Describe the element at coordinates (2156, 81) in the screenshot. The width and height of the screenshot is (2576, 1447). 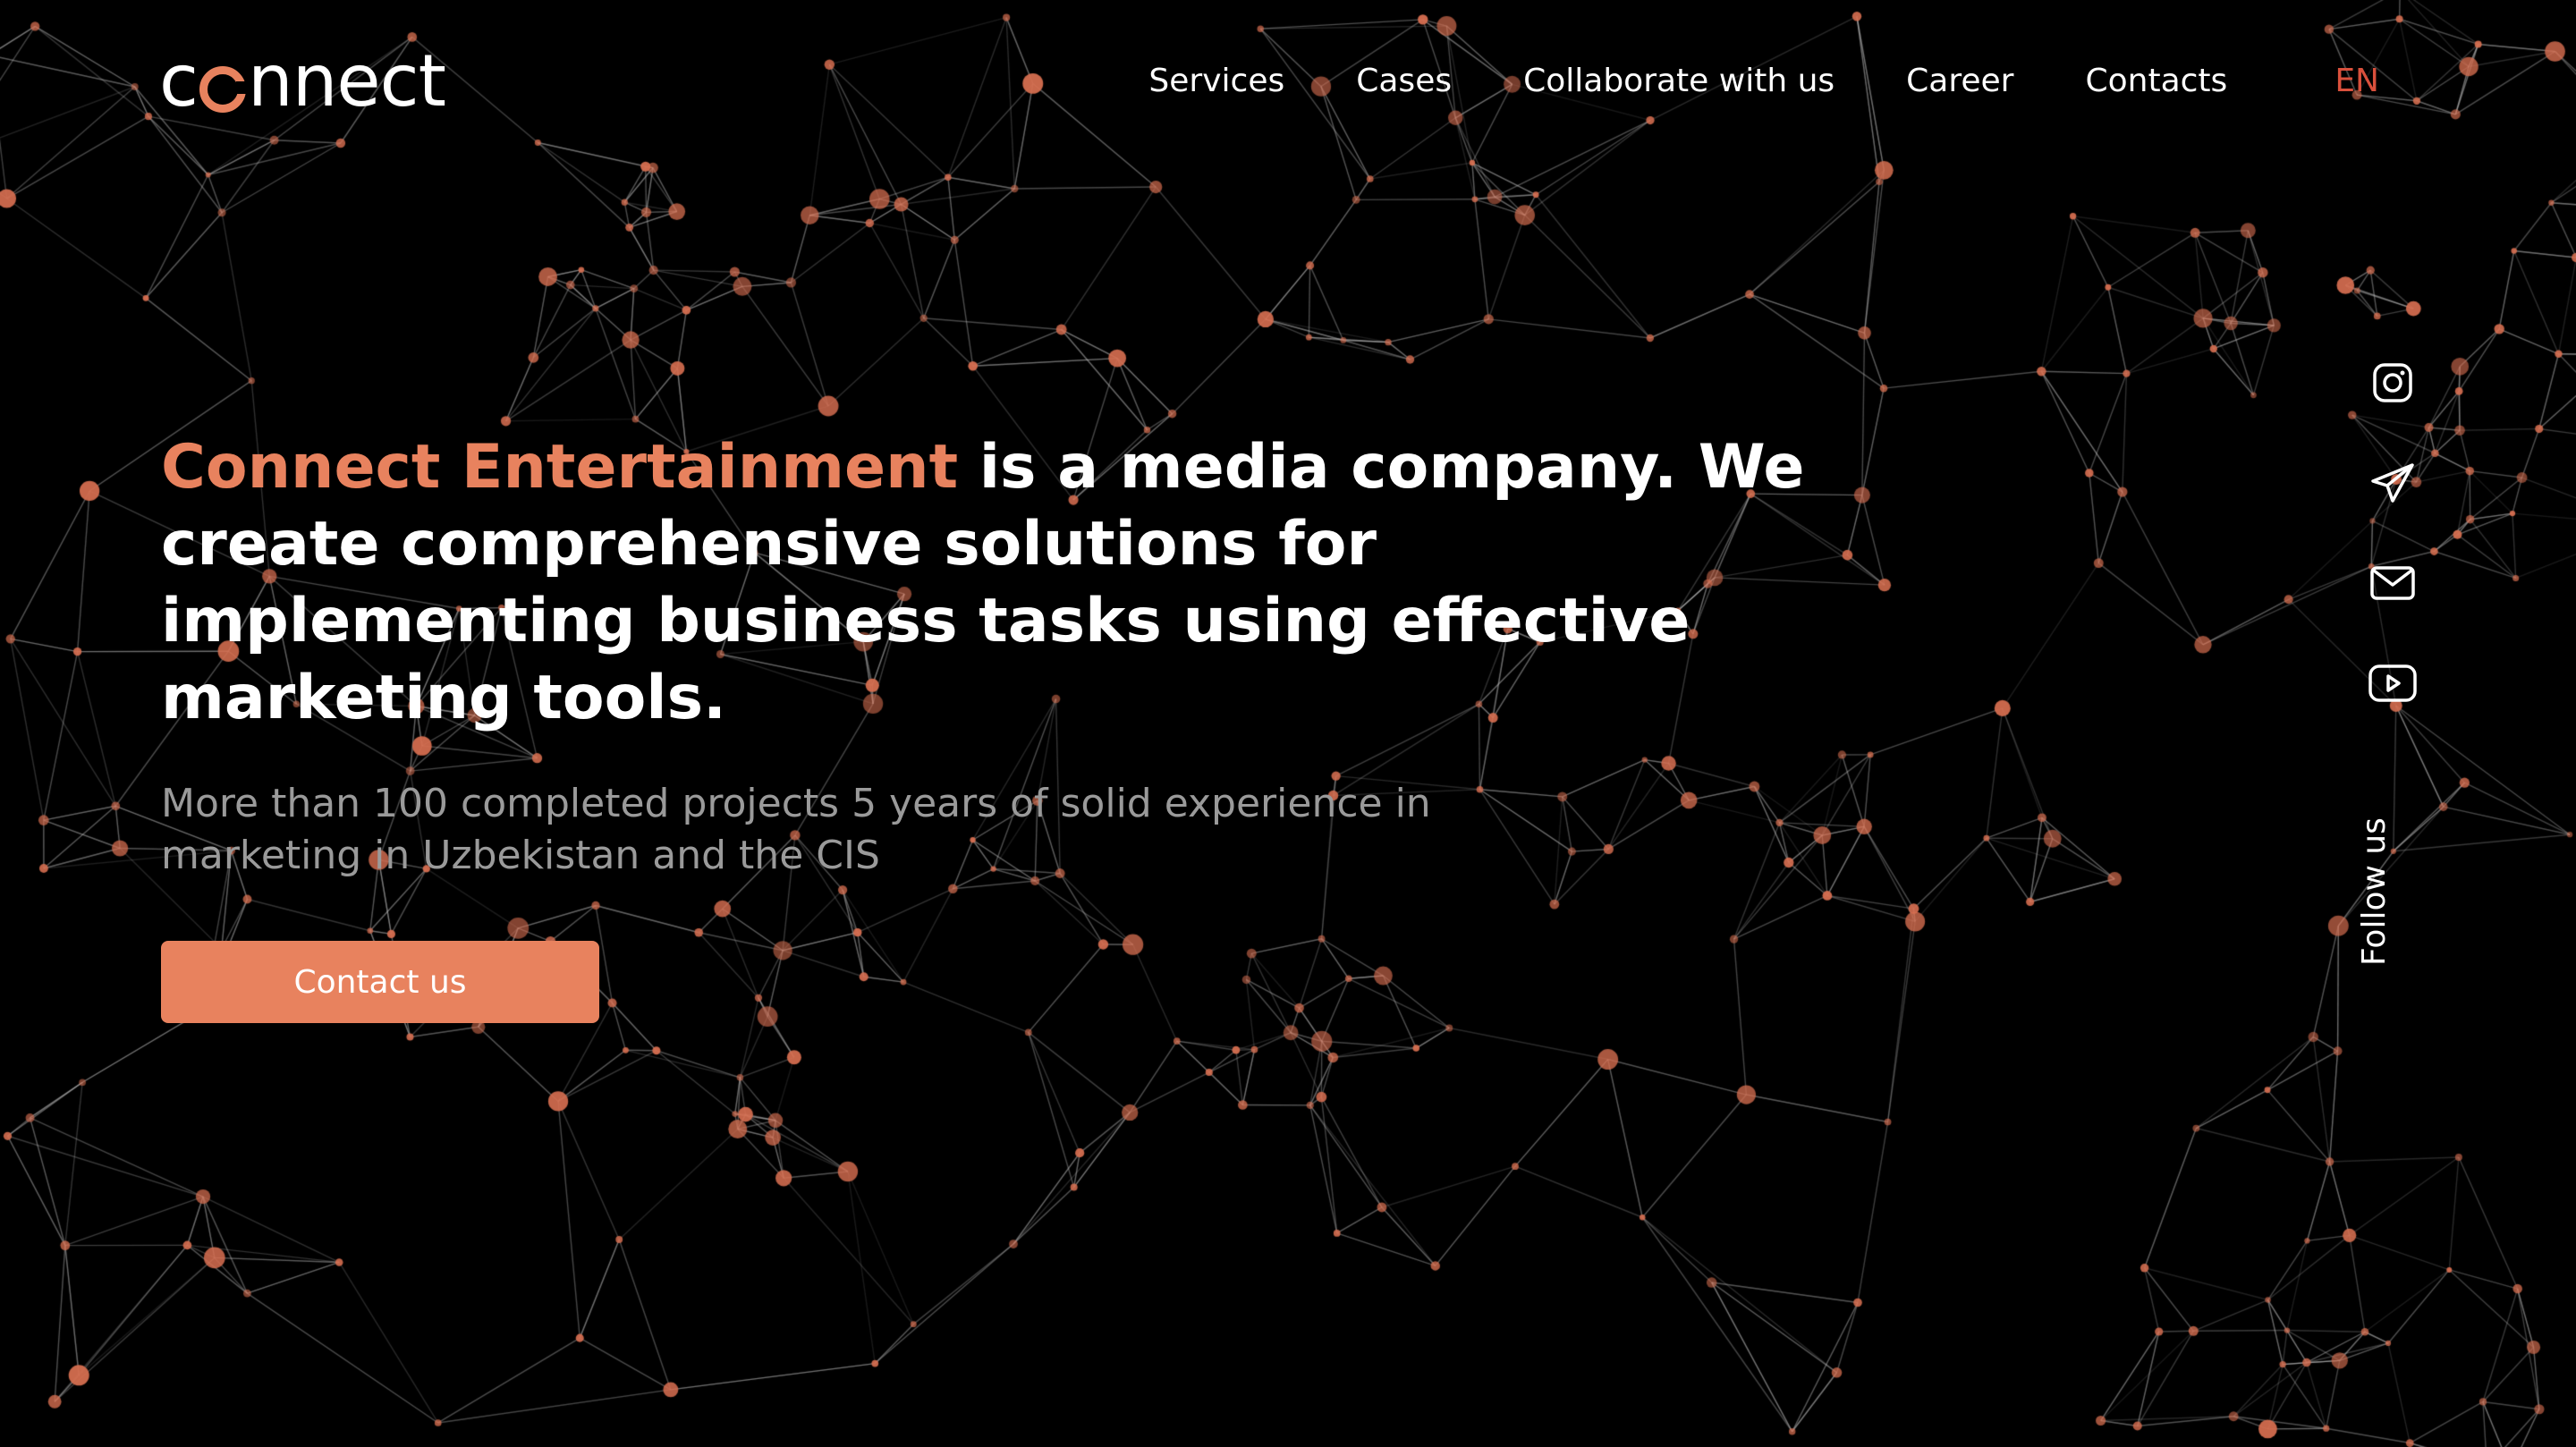
I see `nav-contacts: Contacts` at that location.